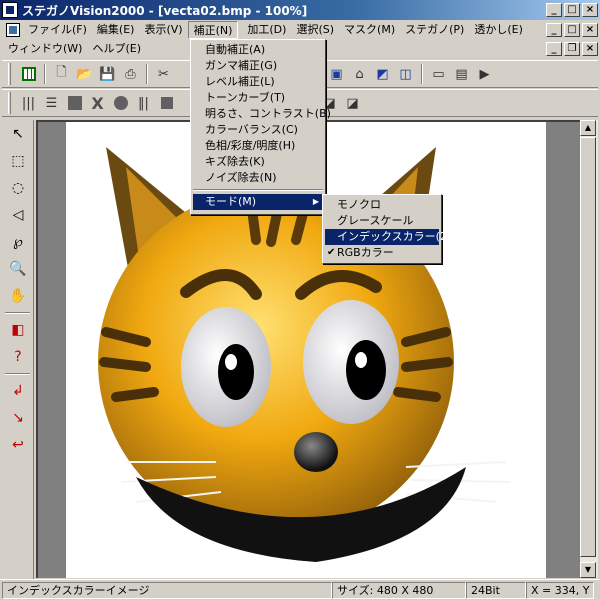 Image resolution: width=600 pixels, height=600 pixels. I want to click on mdi-minimize-button: _, so click(554, 49).